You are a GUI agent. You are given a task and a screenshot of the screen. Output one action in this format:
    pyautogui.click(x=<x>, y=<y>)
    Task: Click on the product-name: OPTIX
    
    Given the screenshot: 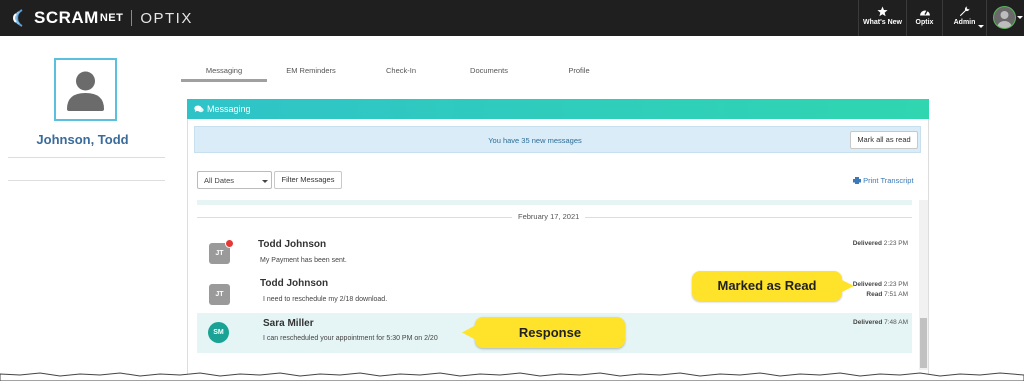 What is the action you would take?
    pyautogui.click(x=166, y=18)
    